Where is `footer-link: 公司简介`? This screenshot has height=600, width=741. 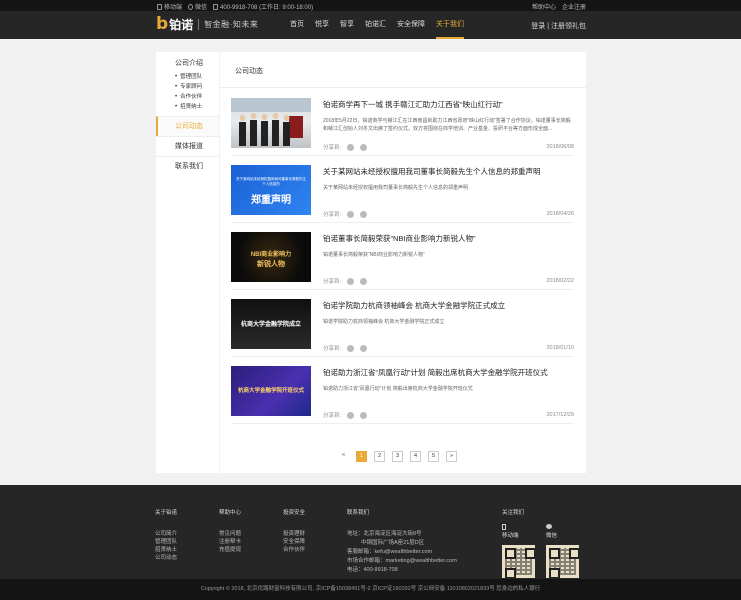 footer-link: 公司简介 is located at coordinates (166, 534).